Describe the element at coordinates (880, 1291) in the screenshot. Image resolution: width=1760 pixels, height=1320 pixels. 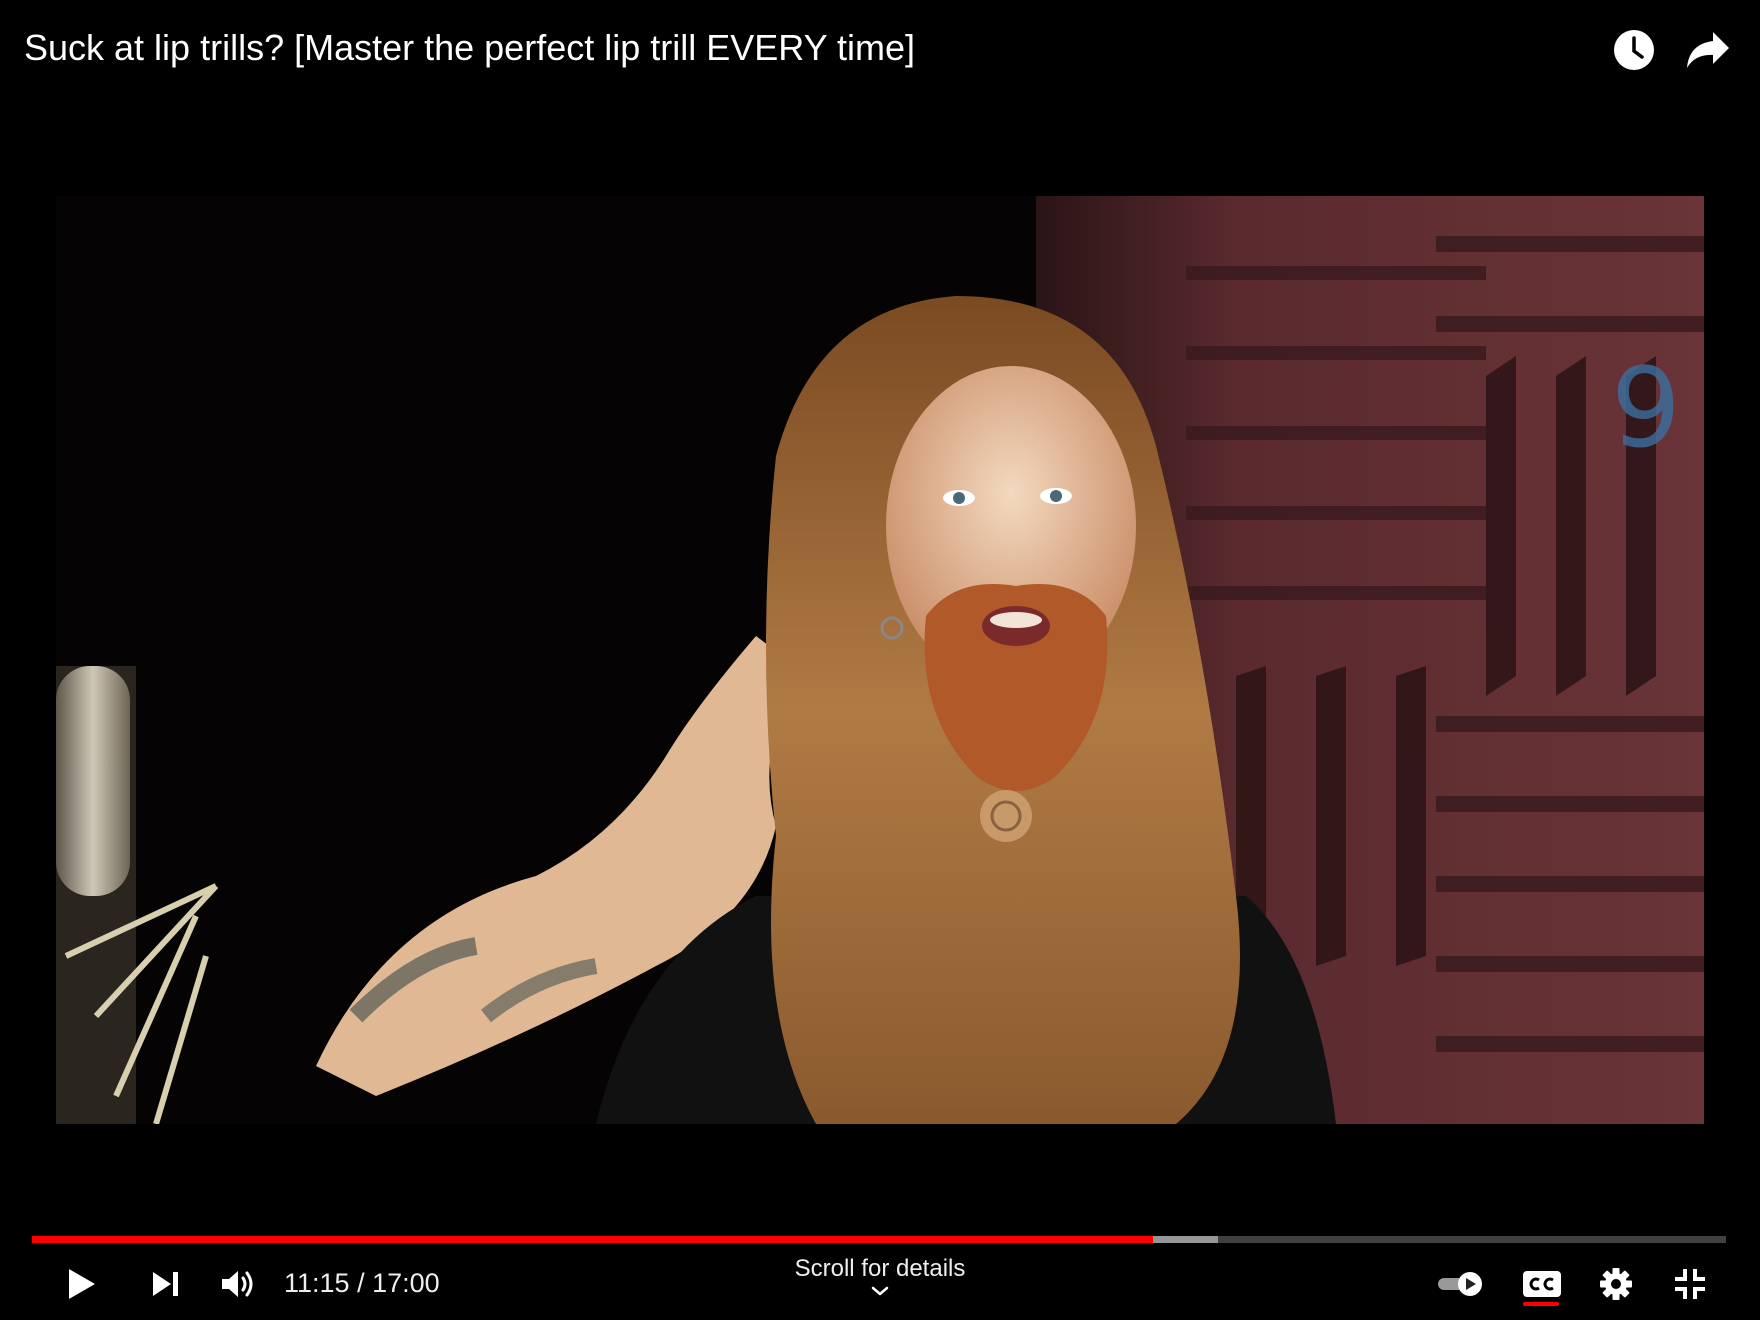
I see `chevron-down-icon` at that location.